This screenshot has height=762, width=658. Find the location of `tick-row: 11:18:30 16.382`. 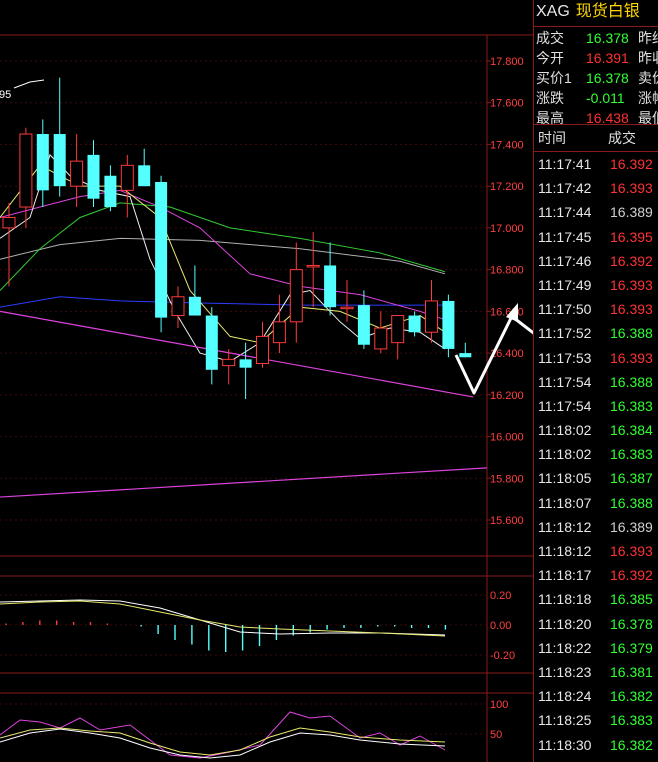

tick-row: 11:18:30 16.382 is located at coordinates (596, 745).